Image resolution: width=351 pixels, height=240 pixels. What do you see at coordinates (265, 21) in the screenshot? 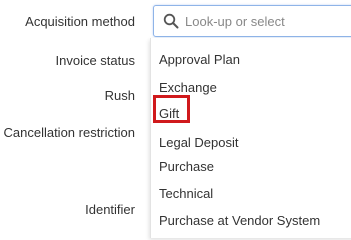
I see `search-input` at bounding box center [265, 21].